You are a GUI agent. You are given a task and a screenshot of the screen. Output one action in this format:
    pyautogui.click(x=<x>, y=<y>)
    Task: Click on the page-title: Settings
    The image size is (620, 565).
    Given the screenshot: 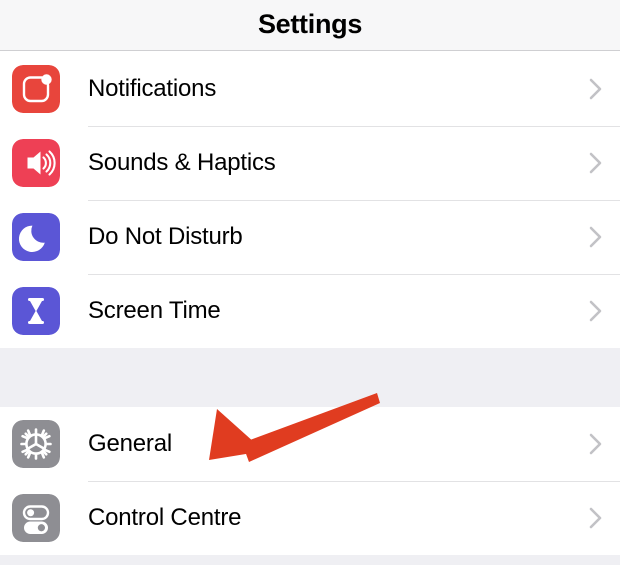 What is the action you would take?
    pyautogui.click(x=310, y=23)
    